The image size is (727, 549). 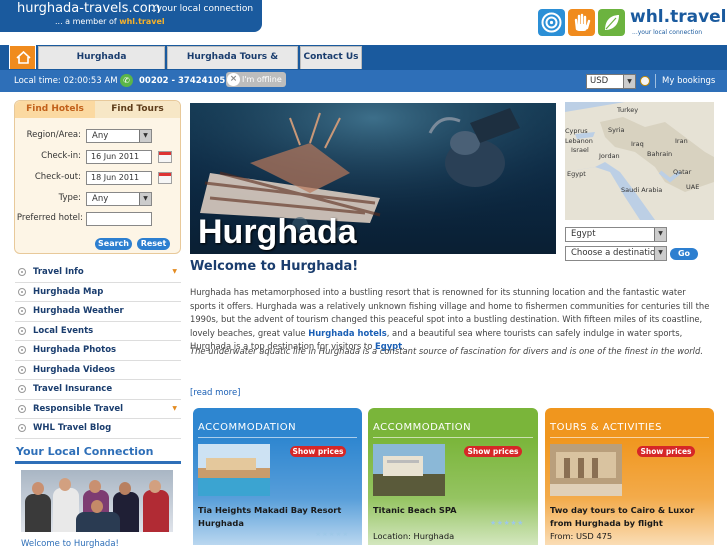 What do you see at coordinates (455, 510) in the screenshot?
I see `card-title: Titanic Beach SPA` at bounding box center [455, 510].